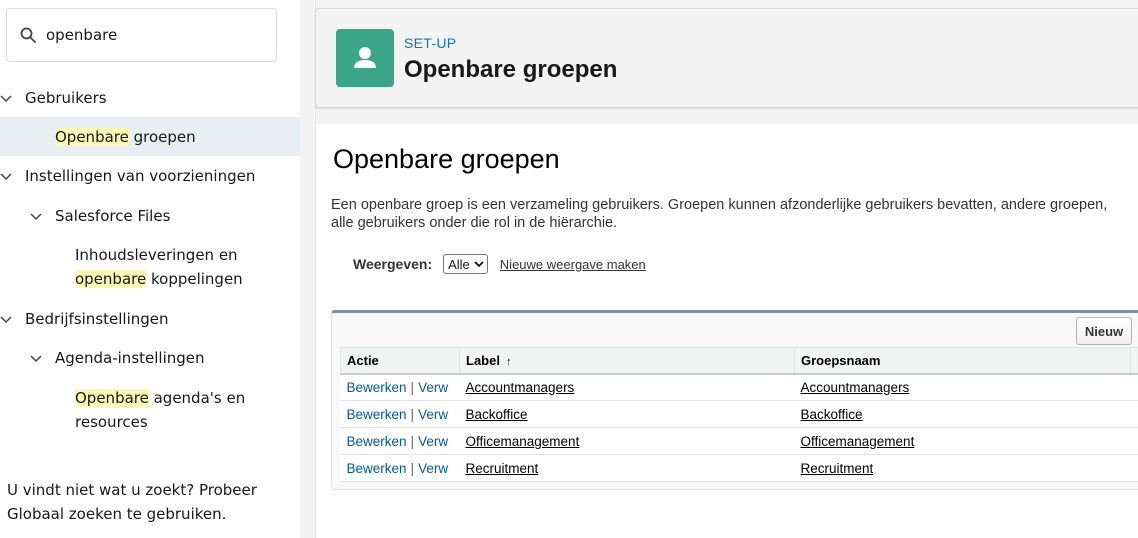  What do you see at coordinates (156, 255) in the screenshot?
I see `tree-label-line1: Inhoudsleveringen en` at bounding box center [156, 255].